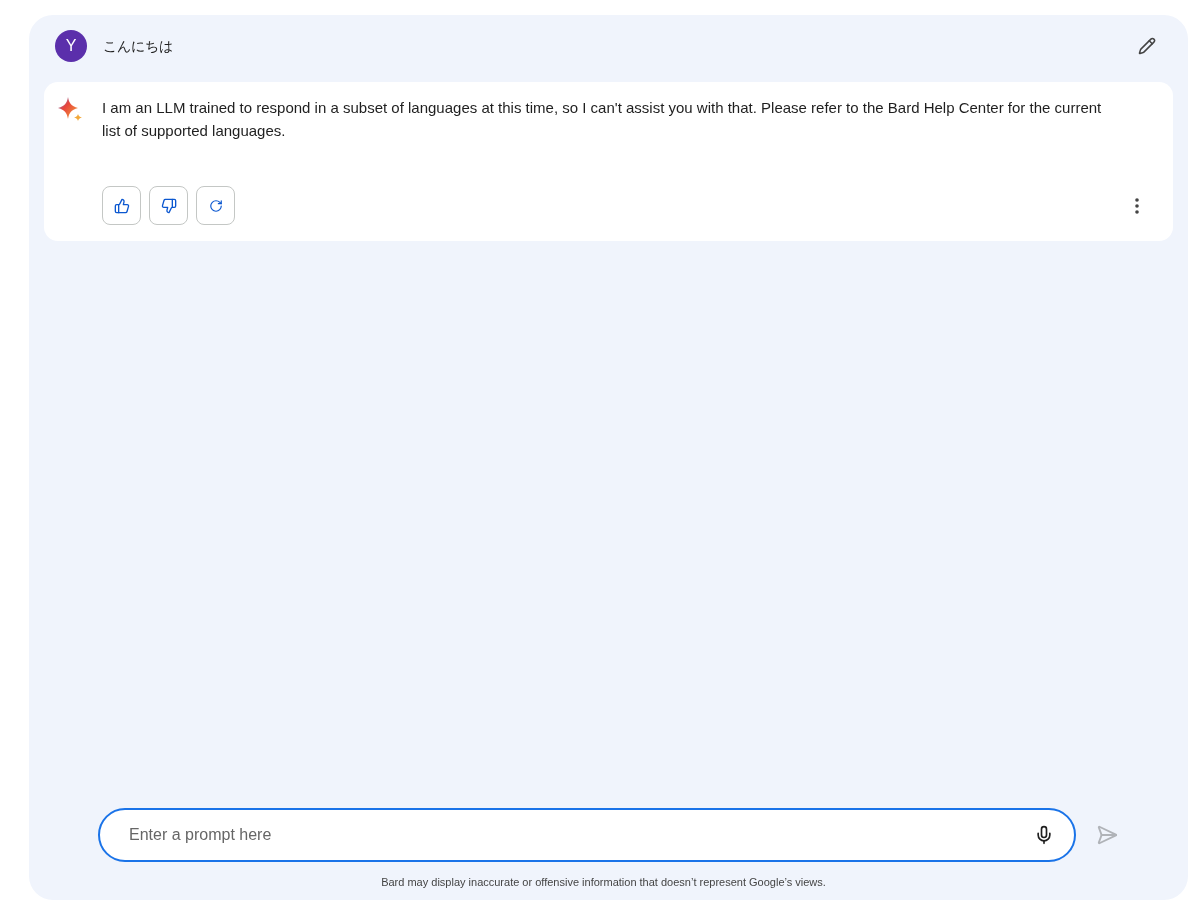 Image resolution: width=1200 pixels, height=911 pixels. Describe the element at coordinates (1044, 834) in the screenshot. I see `microphone-icon` at that location.